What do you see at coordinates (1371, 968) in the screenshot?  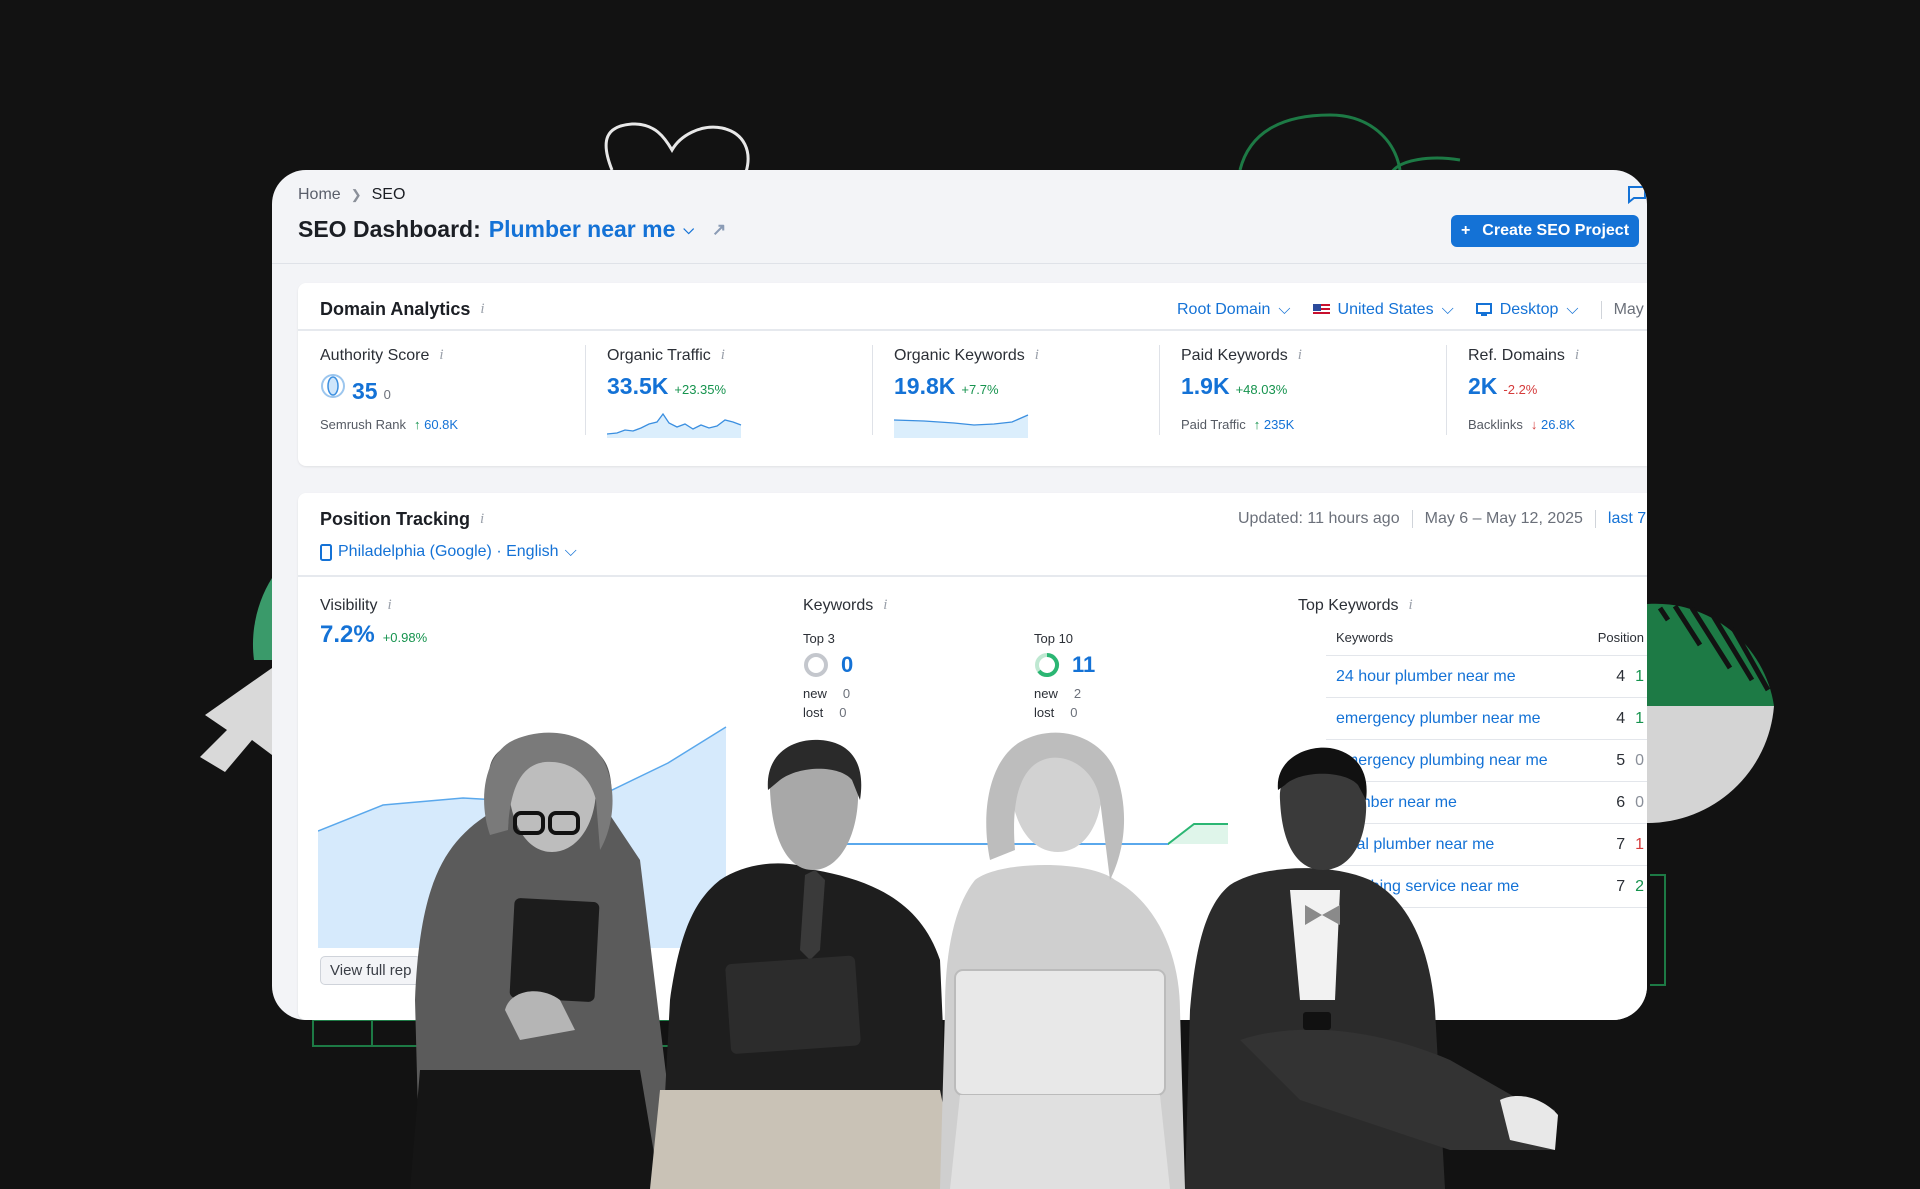 I see `person-man-phone` at bounding box center [1371, 968].